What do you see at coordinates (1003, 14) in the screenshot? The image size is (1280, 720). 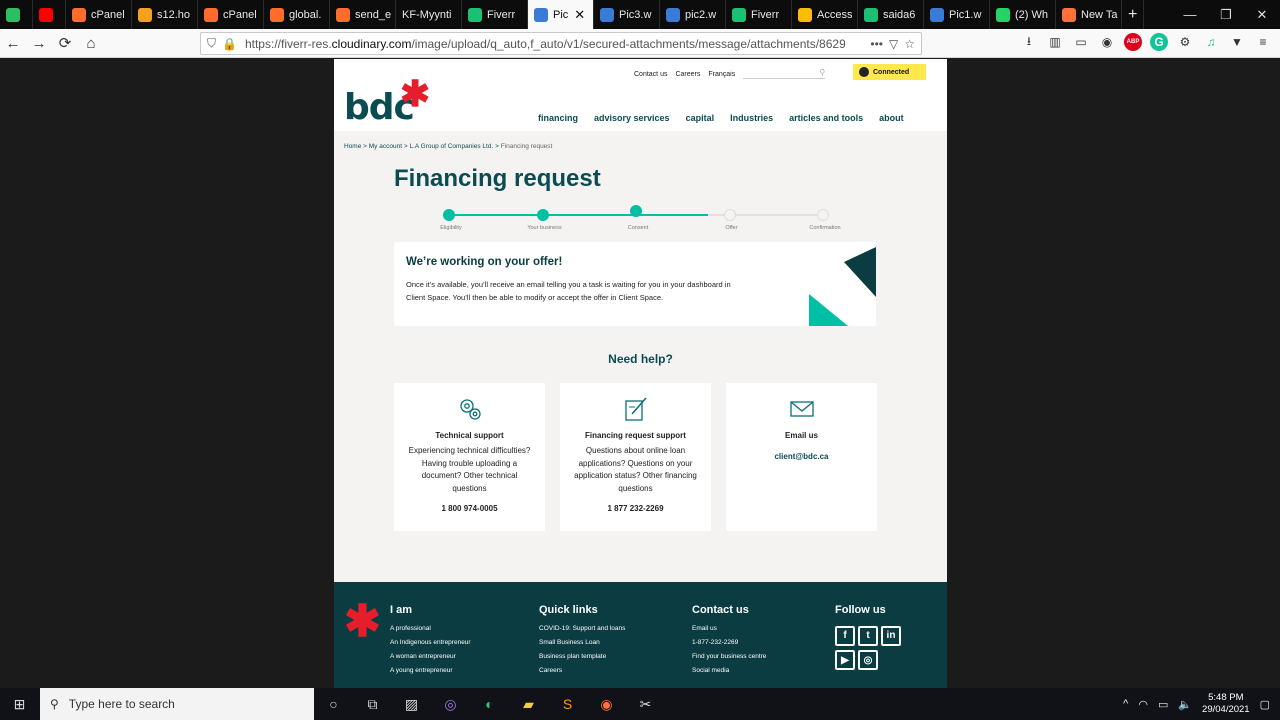 I see `whatsapp-icon` at bounding box center [1003, 14].